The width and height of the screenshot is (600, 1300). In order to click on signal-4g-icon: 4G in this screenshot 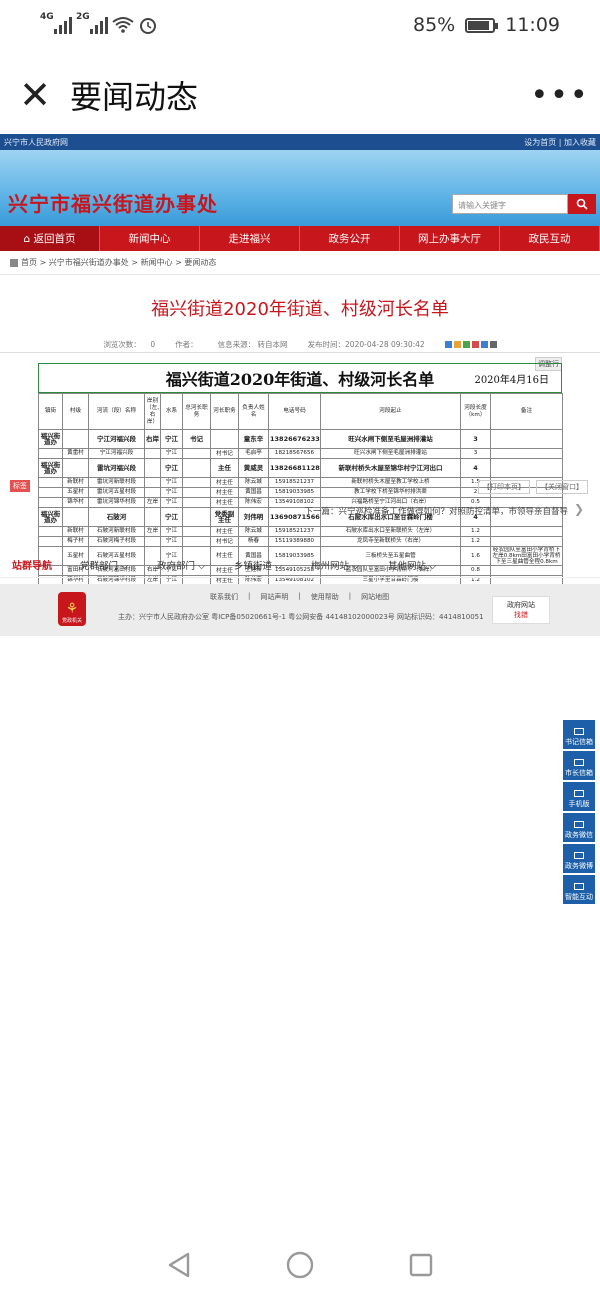, I will do `click(56, 23)`.